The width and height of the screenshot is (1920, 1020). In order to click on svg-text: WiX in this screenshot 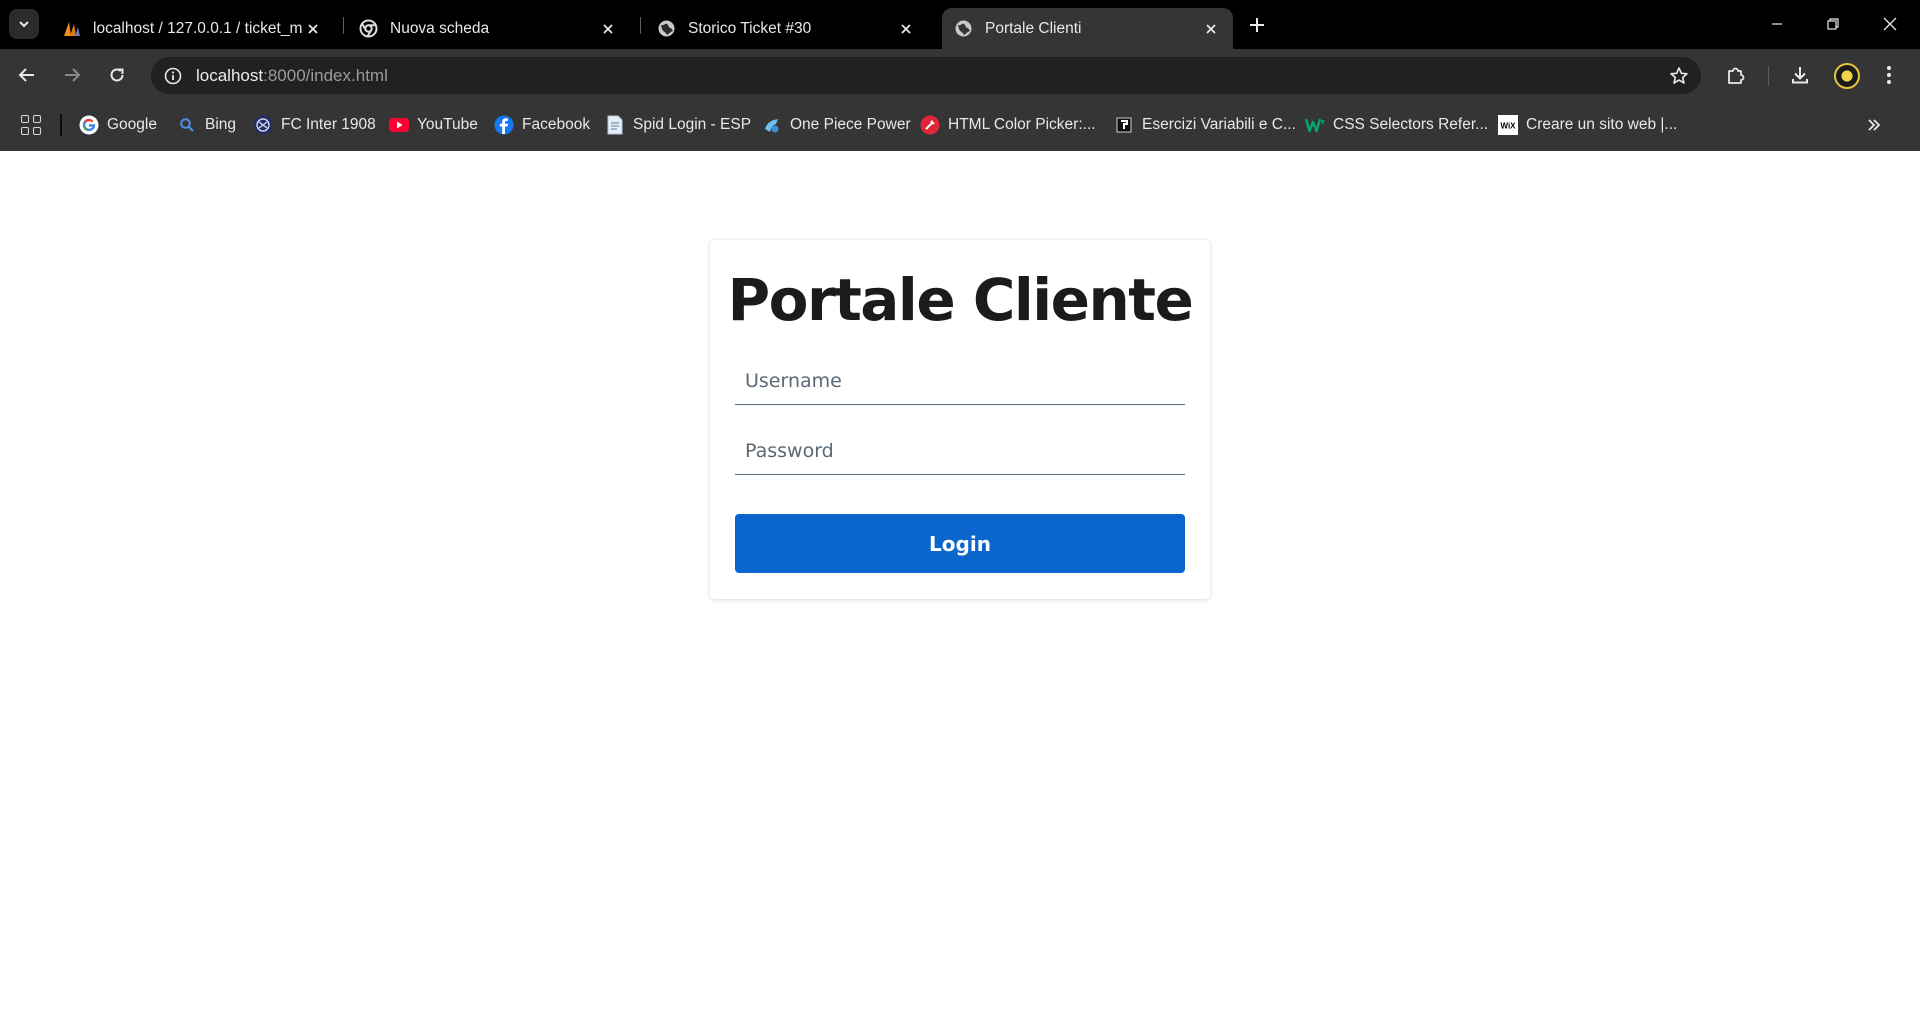, I will do `click(1508, 126)`.